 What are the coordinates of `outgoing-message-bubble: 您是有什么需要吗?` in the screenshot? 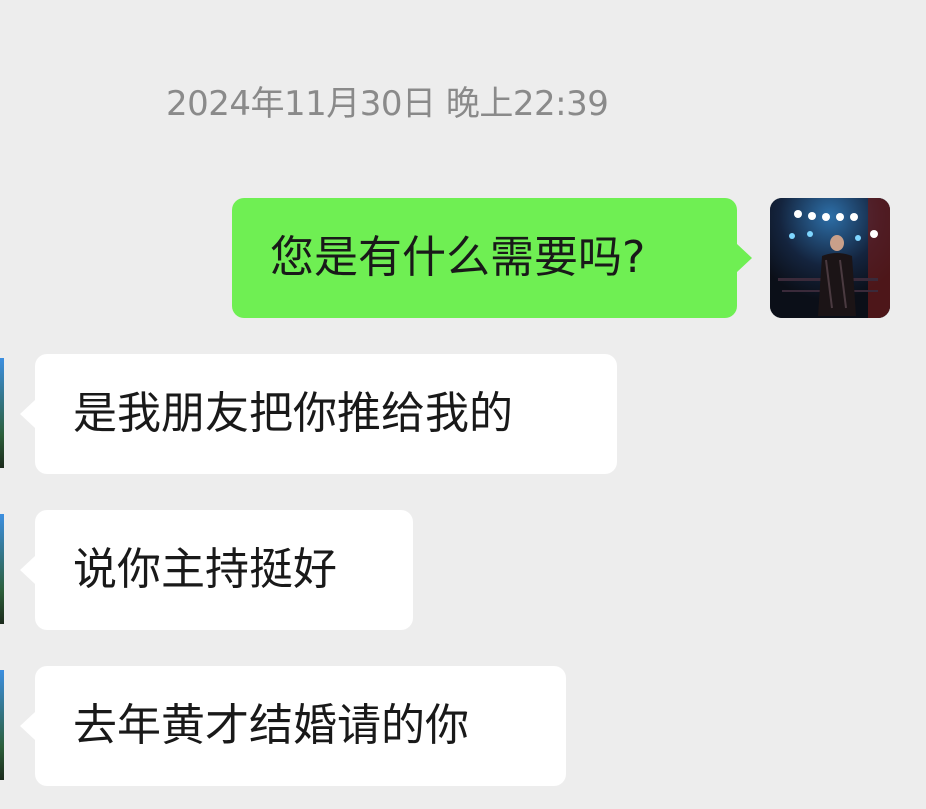 It's located at (484, 258).